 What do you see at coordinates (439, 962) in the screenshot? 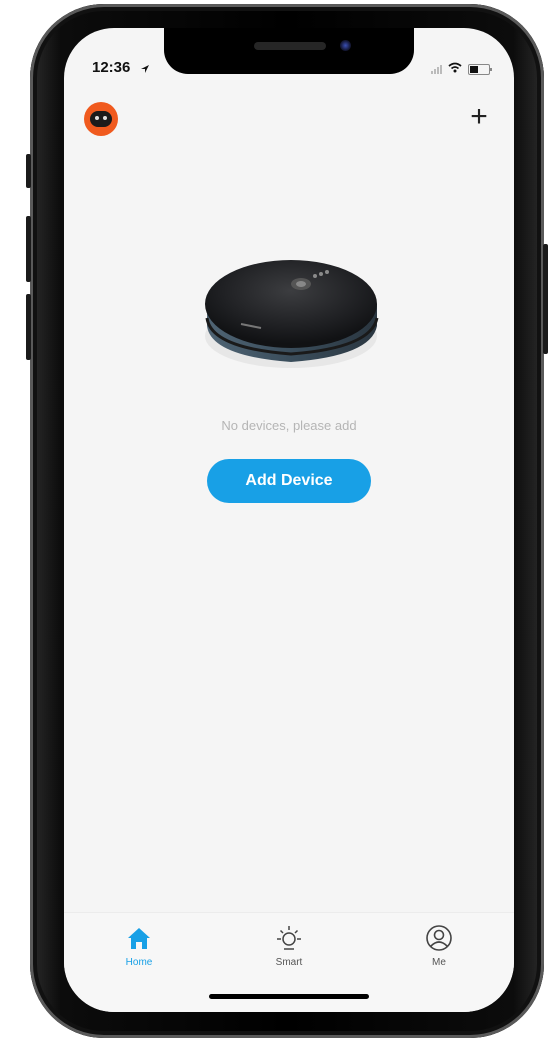
I see `tab-label: Me` at bounding box center [439, 962].